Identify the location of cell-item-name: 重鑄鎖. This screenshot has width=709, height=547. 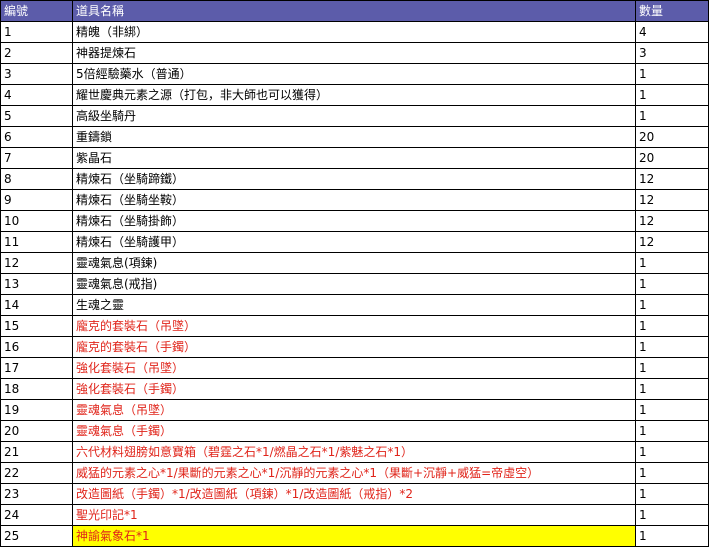
(354, 137).